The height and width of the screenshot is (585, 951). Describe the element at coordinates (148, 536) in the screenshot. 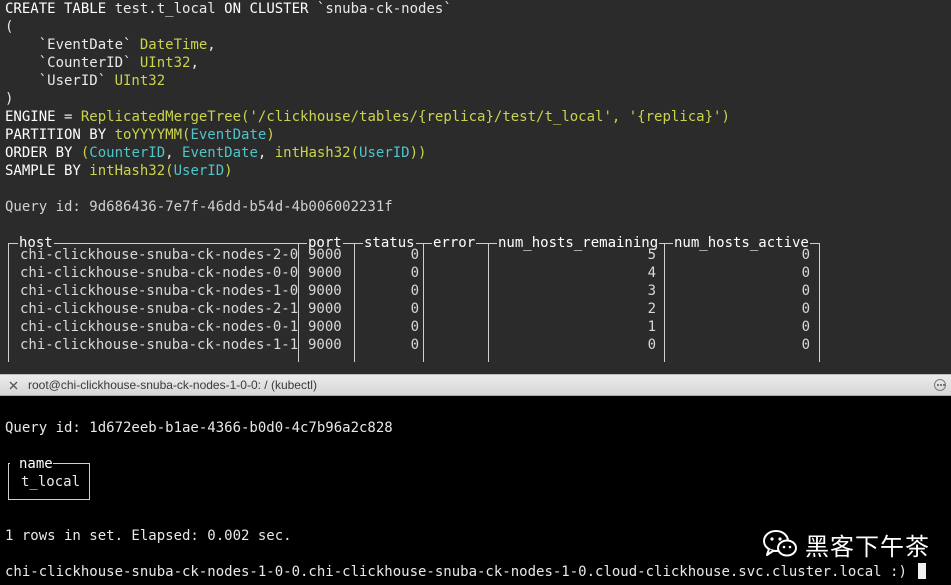

I see `rows-summary: 1 rows in set. Elapsed: 0.002 sec.` at that location.